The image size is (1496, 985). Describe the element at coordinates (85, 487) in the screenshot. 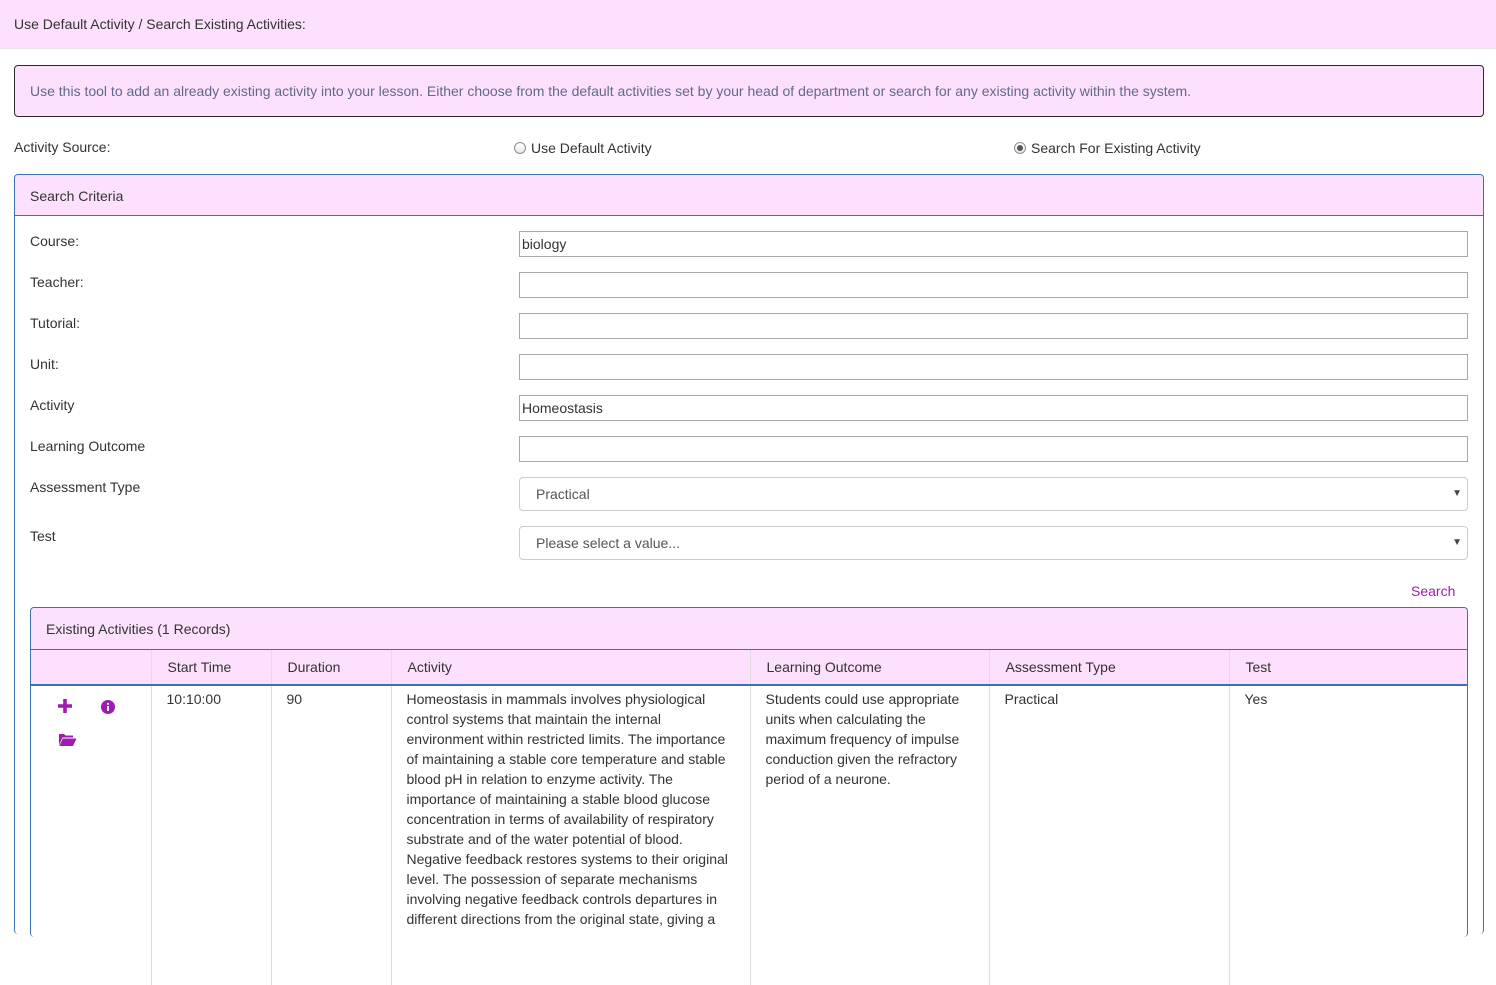

I see `assessment-type-label: Assessment Type` at that location.